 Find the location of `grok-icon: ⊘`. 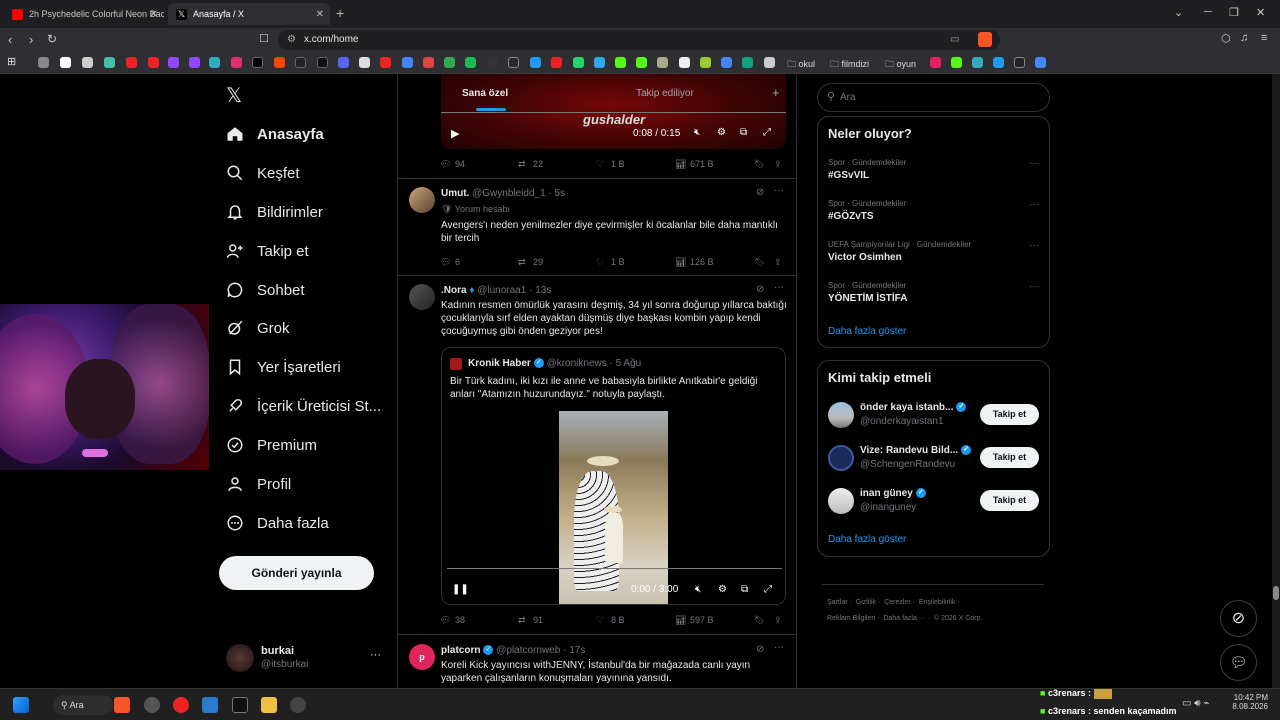

grok-icon: ⊘ is located at coordinates (760, 289).